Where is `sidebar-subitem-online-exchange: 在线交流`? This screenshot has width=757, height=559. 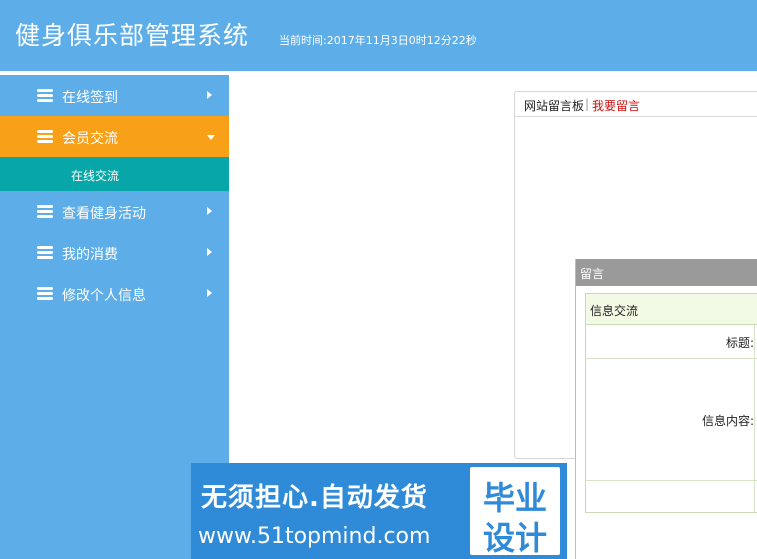 sidebar-subitem-online-exchange: 在线交流 is located at coordinates (114, 174).